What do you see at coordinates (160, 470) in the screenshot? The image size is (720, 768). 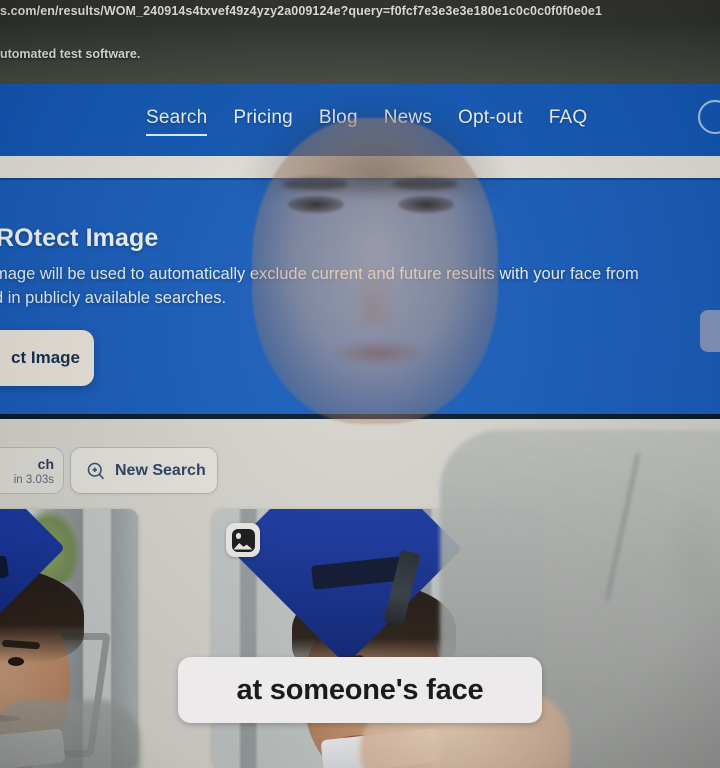 I see `new-search-label: New Search` at bounding box center [160, 470].